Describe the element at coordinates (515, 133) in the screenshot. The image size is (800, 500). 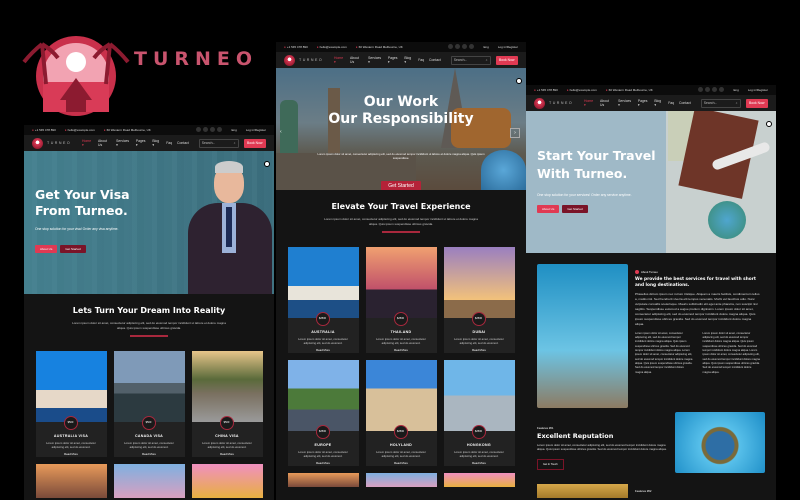
I see `slider-next-button: ›` at that location.